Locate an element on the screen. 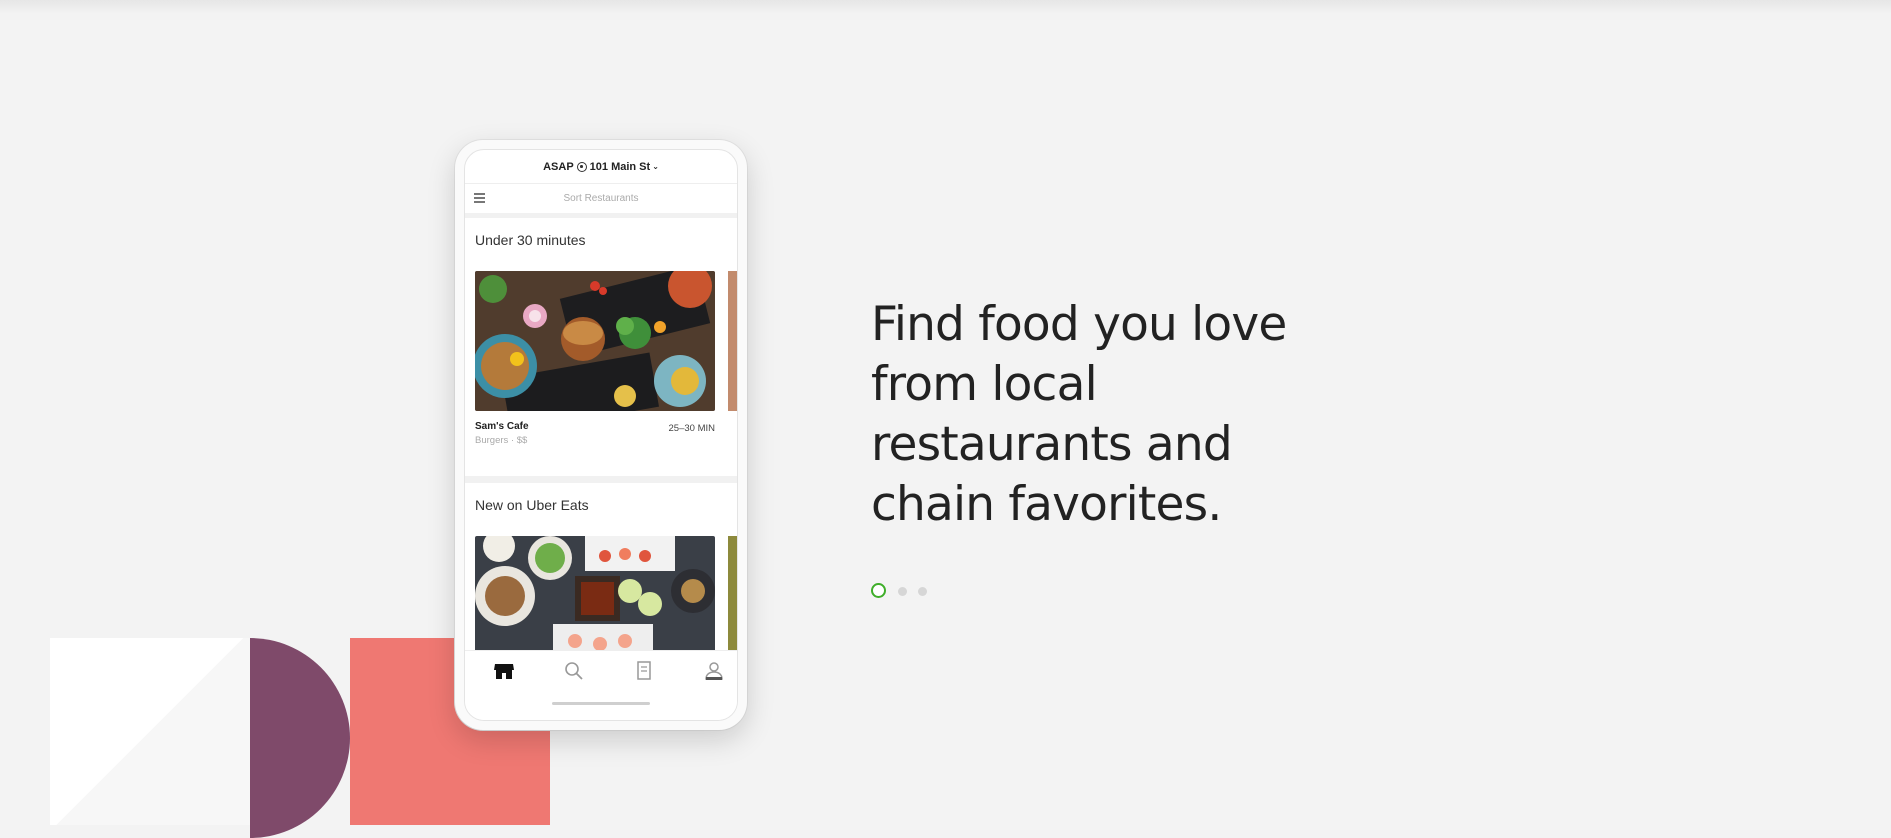 Image resolution: width=1891 pixels, height=838 pixels. app-header: ASAP 101 Main St ⌄ is located at coordinates (601, 167).